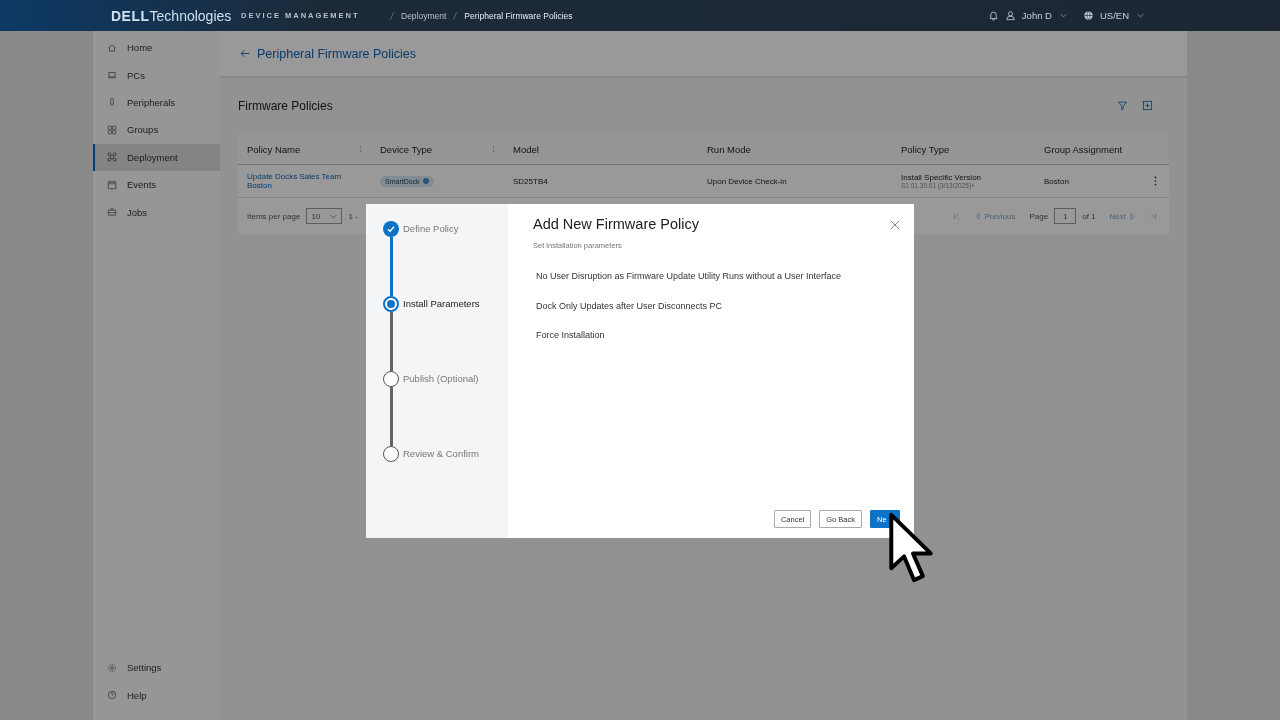  Describe the element at coordinates (1056, 181) in the screenshot. I see `table-cell: Boston` at that location.